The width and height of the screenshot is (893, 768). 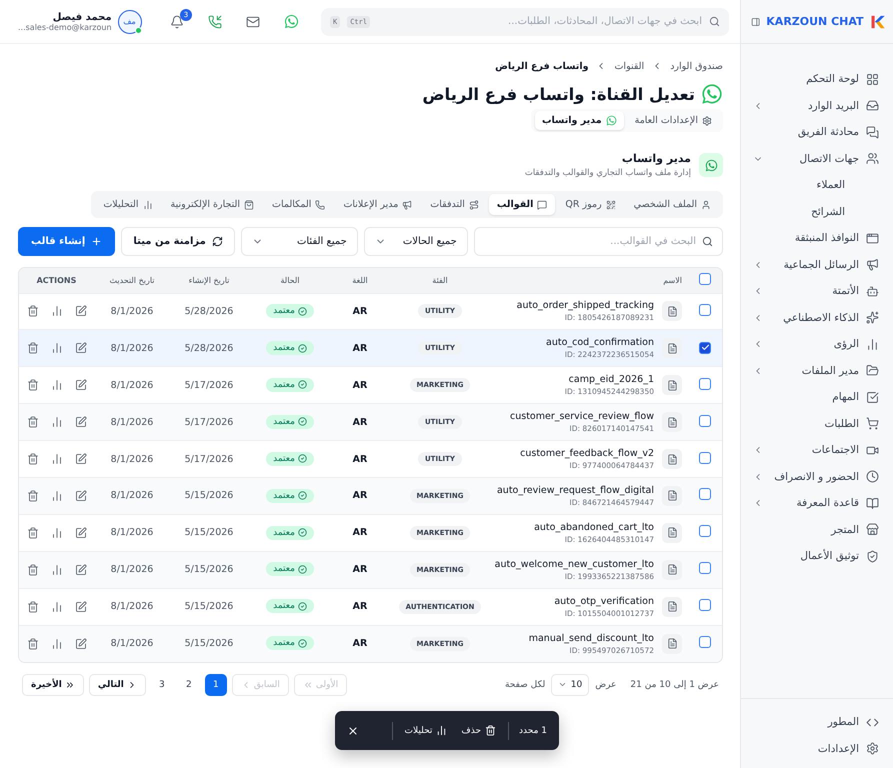 What do you see at coordinates (522, 204) in the screenshot?
I see `tab: القوالب` at bounding box center [522, 204].